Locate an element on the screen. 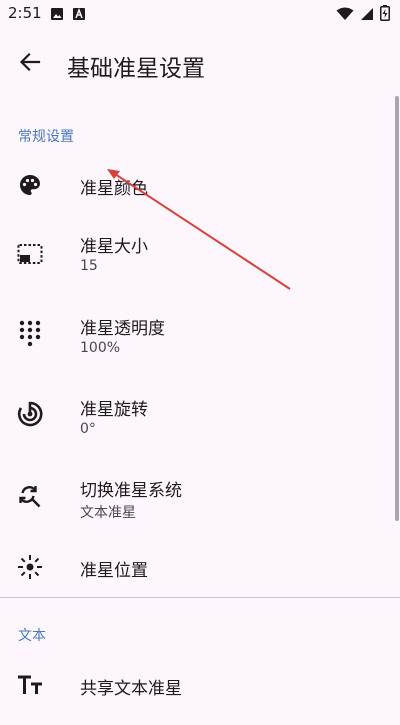 This screenshot has height=725, width=400. image-icon is located at coordinates (57, 15).